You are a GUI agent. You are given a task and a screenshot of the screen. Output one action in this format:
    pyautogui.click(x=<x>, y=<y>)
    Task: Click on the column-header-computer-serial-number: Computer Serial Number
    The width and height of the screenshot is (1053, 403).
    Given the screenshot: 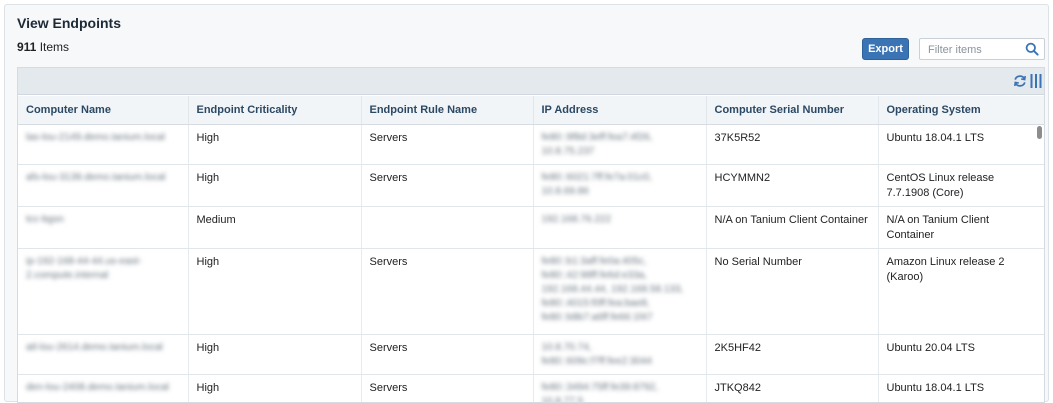 What is the action you would take?
    pyautogui.click(x=792, y=110)
    